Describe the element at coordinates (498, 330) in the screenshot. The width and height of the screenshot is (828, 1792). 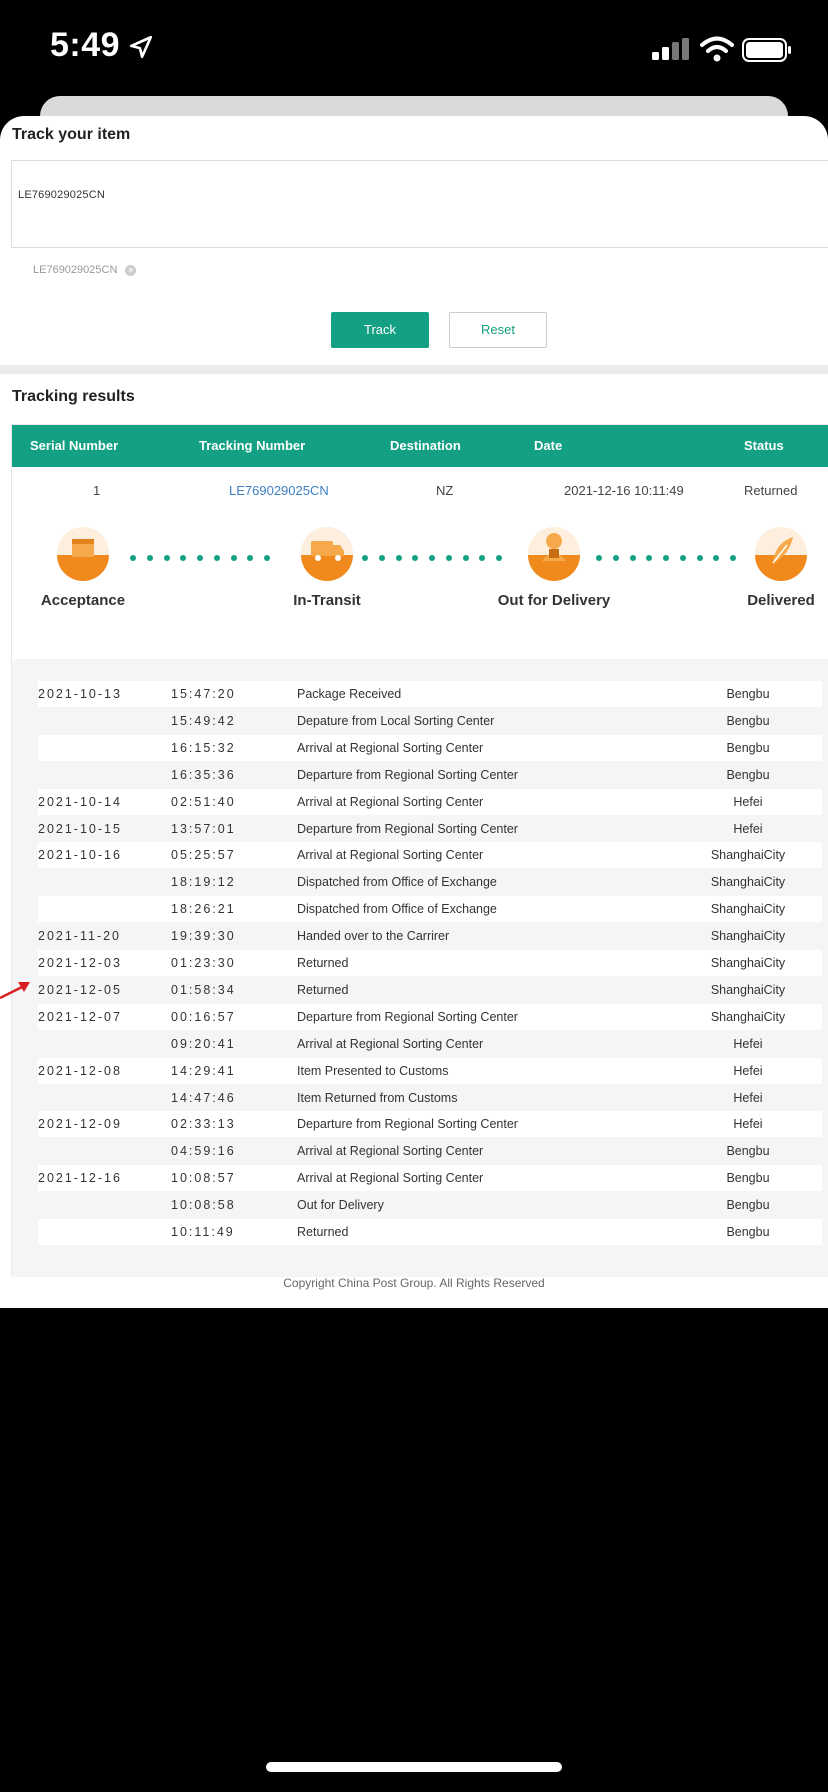
I see `reset-button: Reset` at that location.